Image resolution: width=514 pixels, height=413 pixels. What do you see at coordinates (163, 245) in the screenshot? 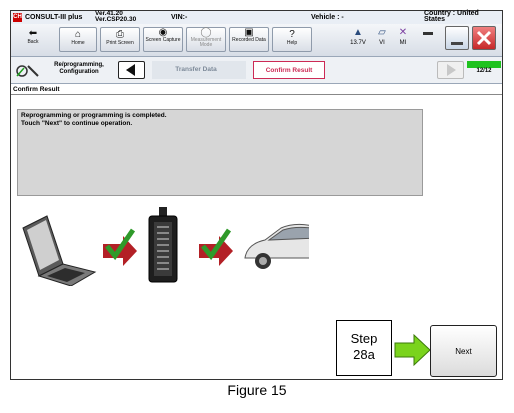
I see `vi-device-icon` at bounding box center [163, 245].